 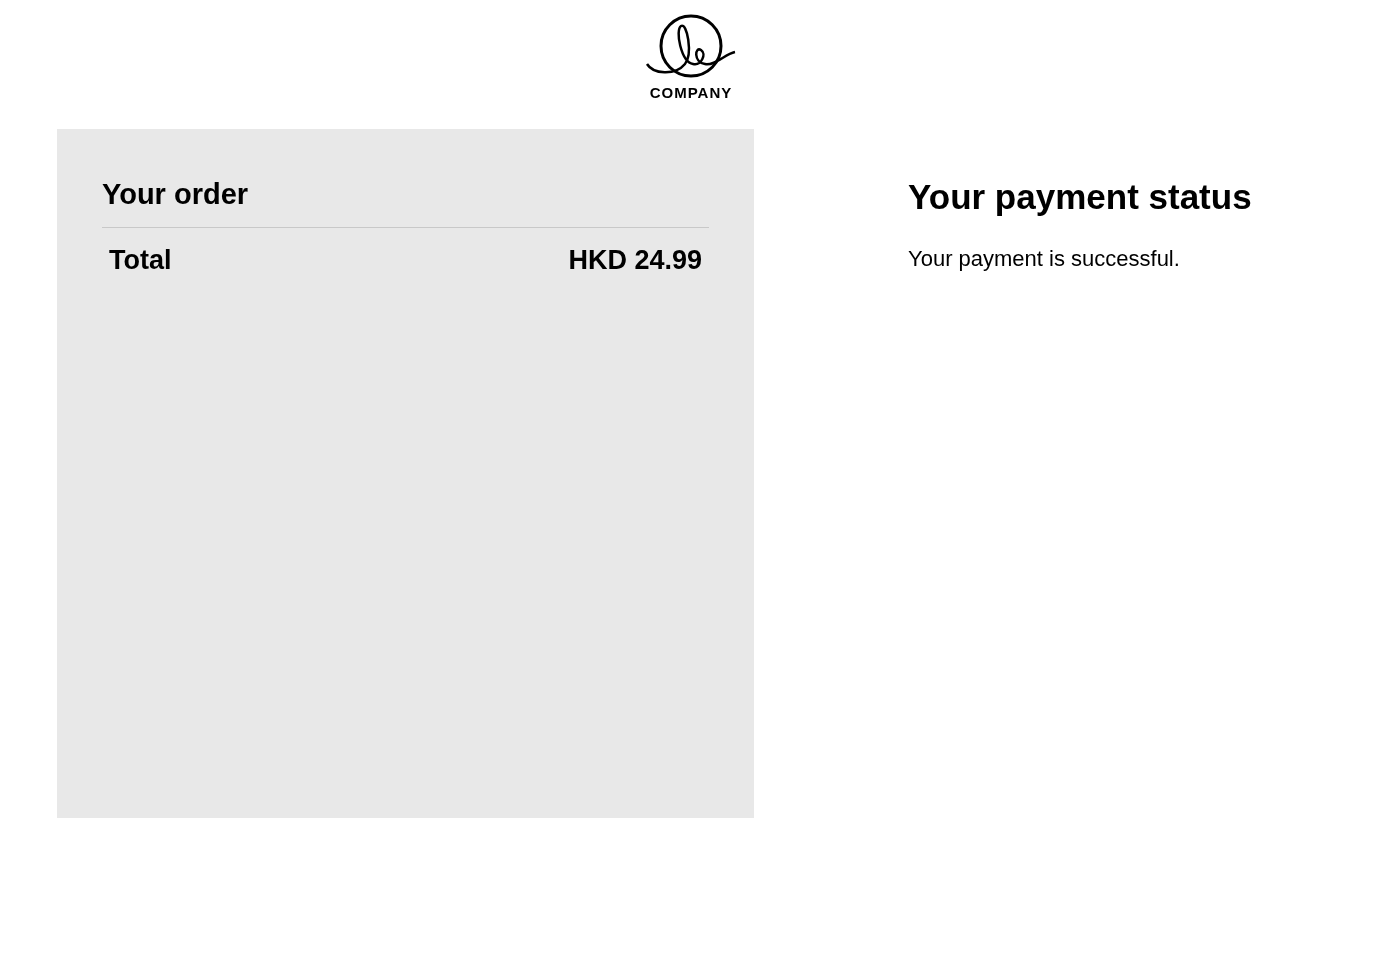 What do you see at coordinates (176, 194) in the screenshot?
I see `order-title: Your order` at bounding box center [176, 194].